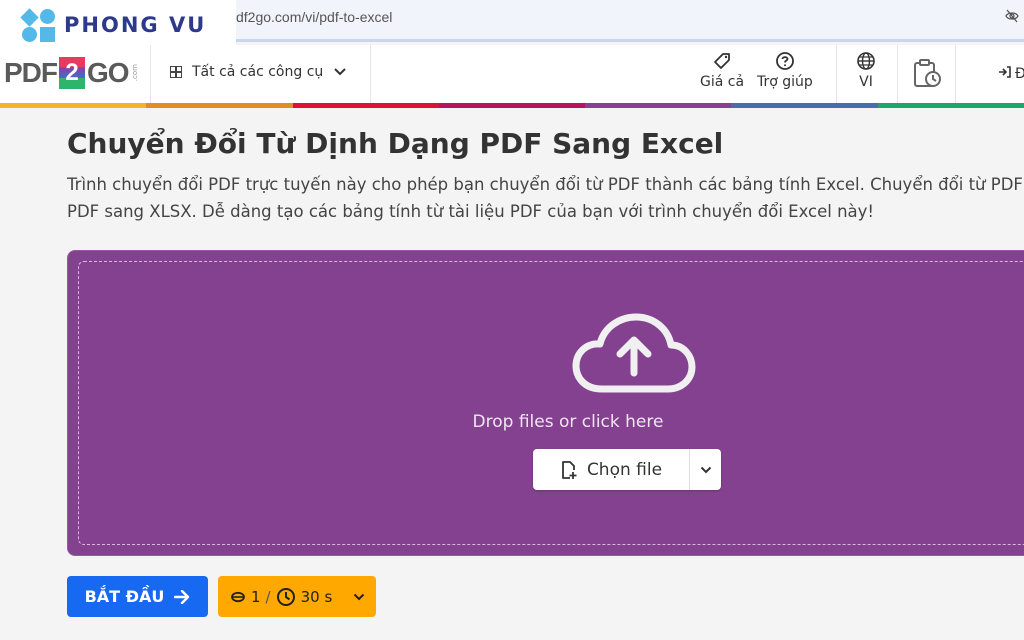  I want to click on choose-file-control: Chọn file, so click(627, 469).